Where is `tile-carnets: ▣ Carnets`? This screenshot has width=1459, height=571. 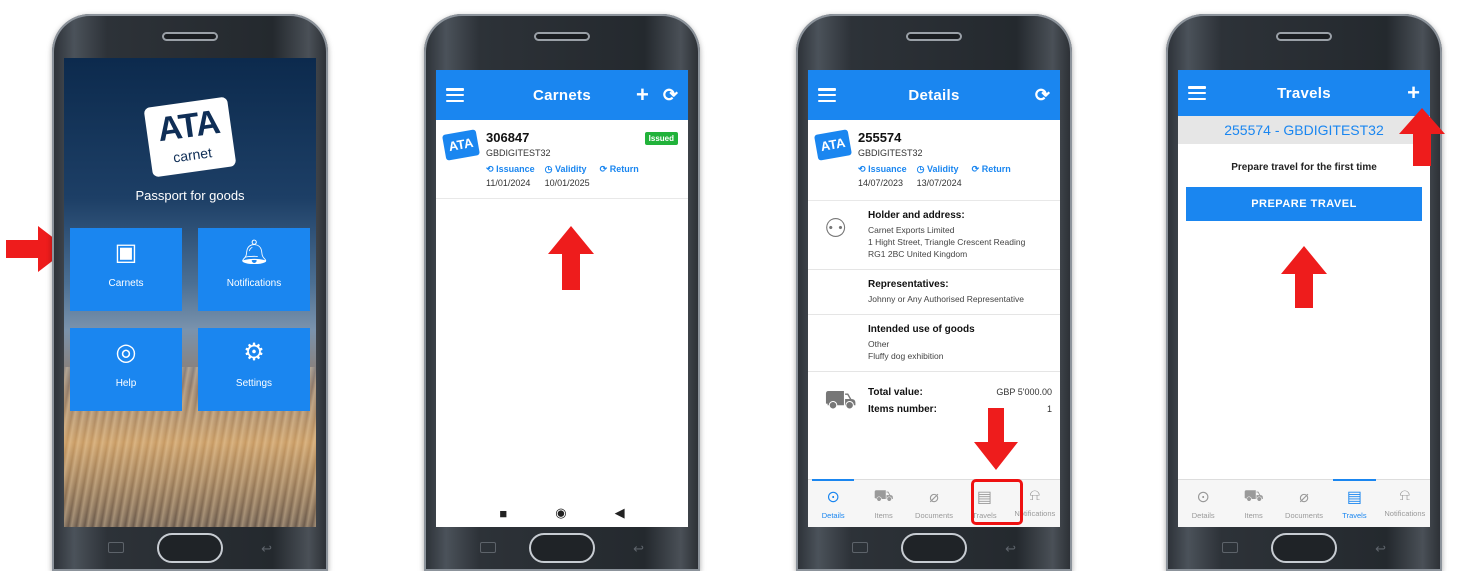 tile-carnets: ▣ Carnets is located at coordinates (126, 269).